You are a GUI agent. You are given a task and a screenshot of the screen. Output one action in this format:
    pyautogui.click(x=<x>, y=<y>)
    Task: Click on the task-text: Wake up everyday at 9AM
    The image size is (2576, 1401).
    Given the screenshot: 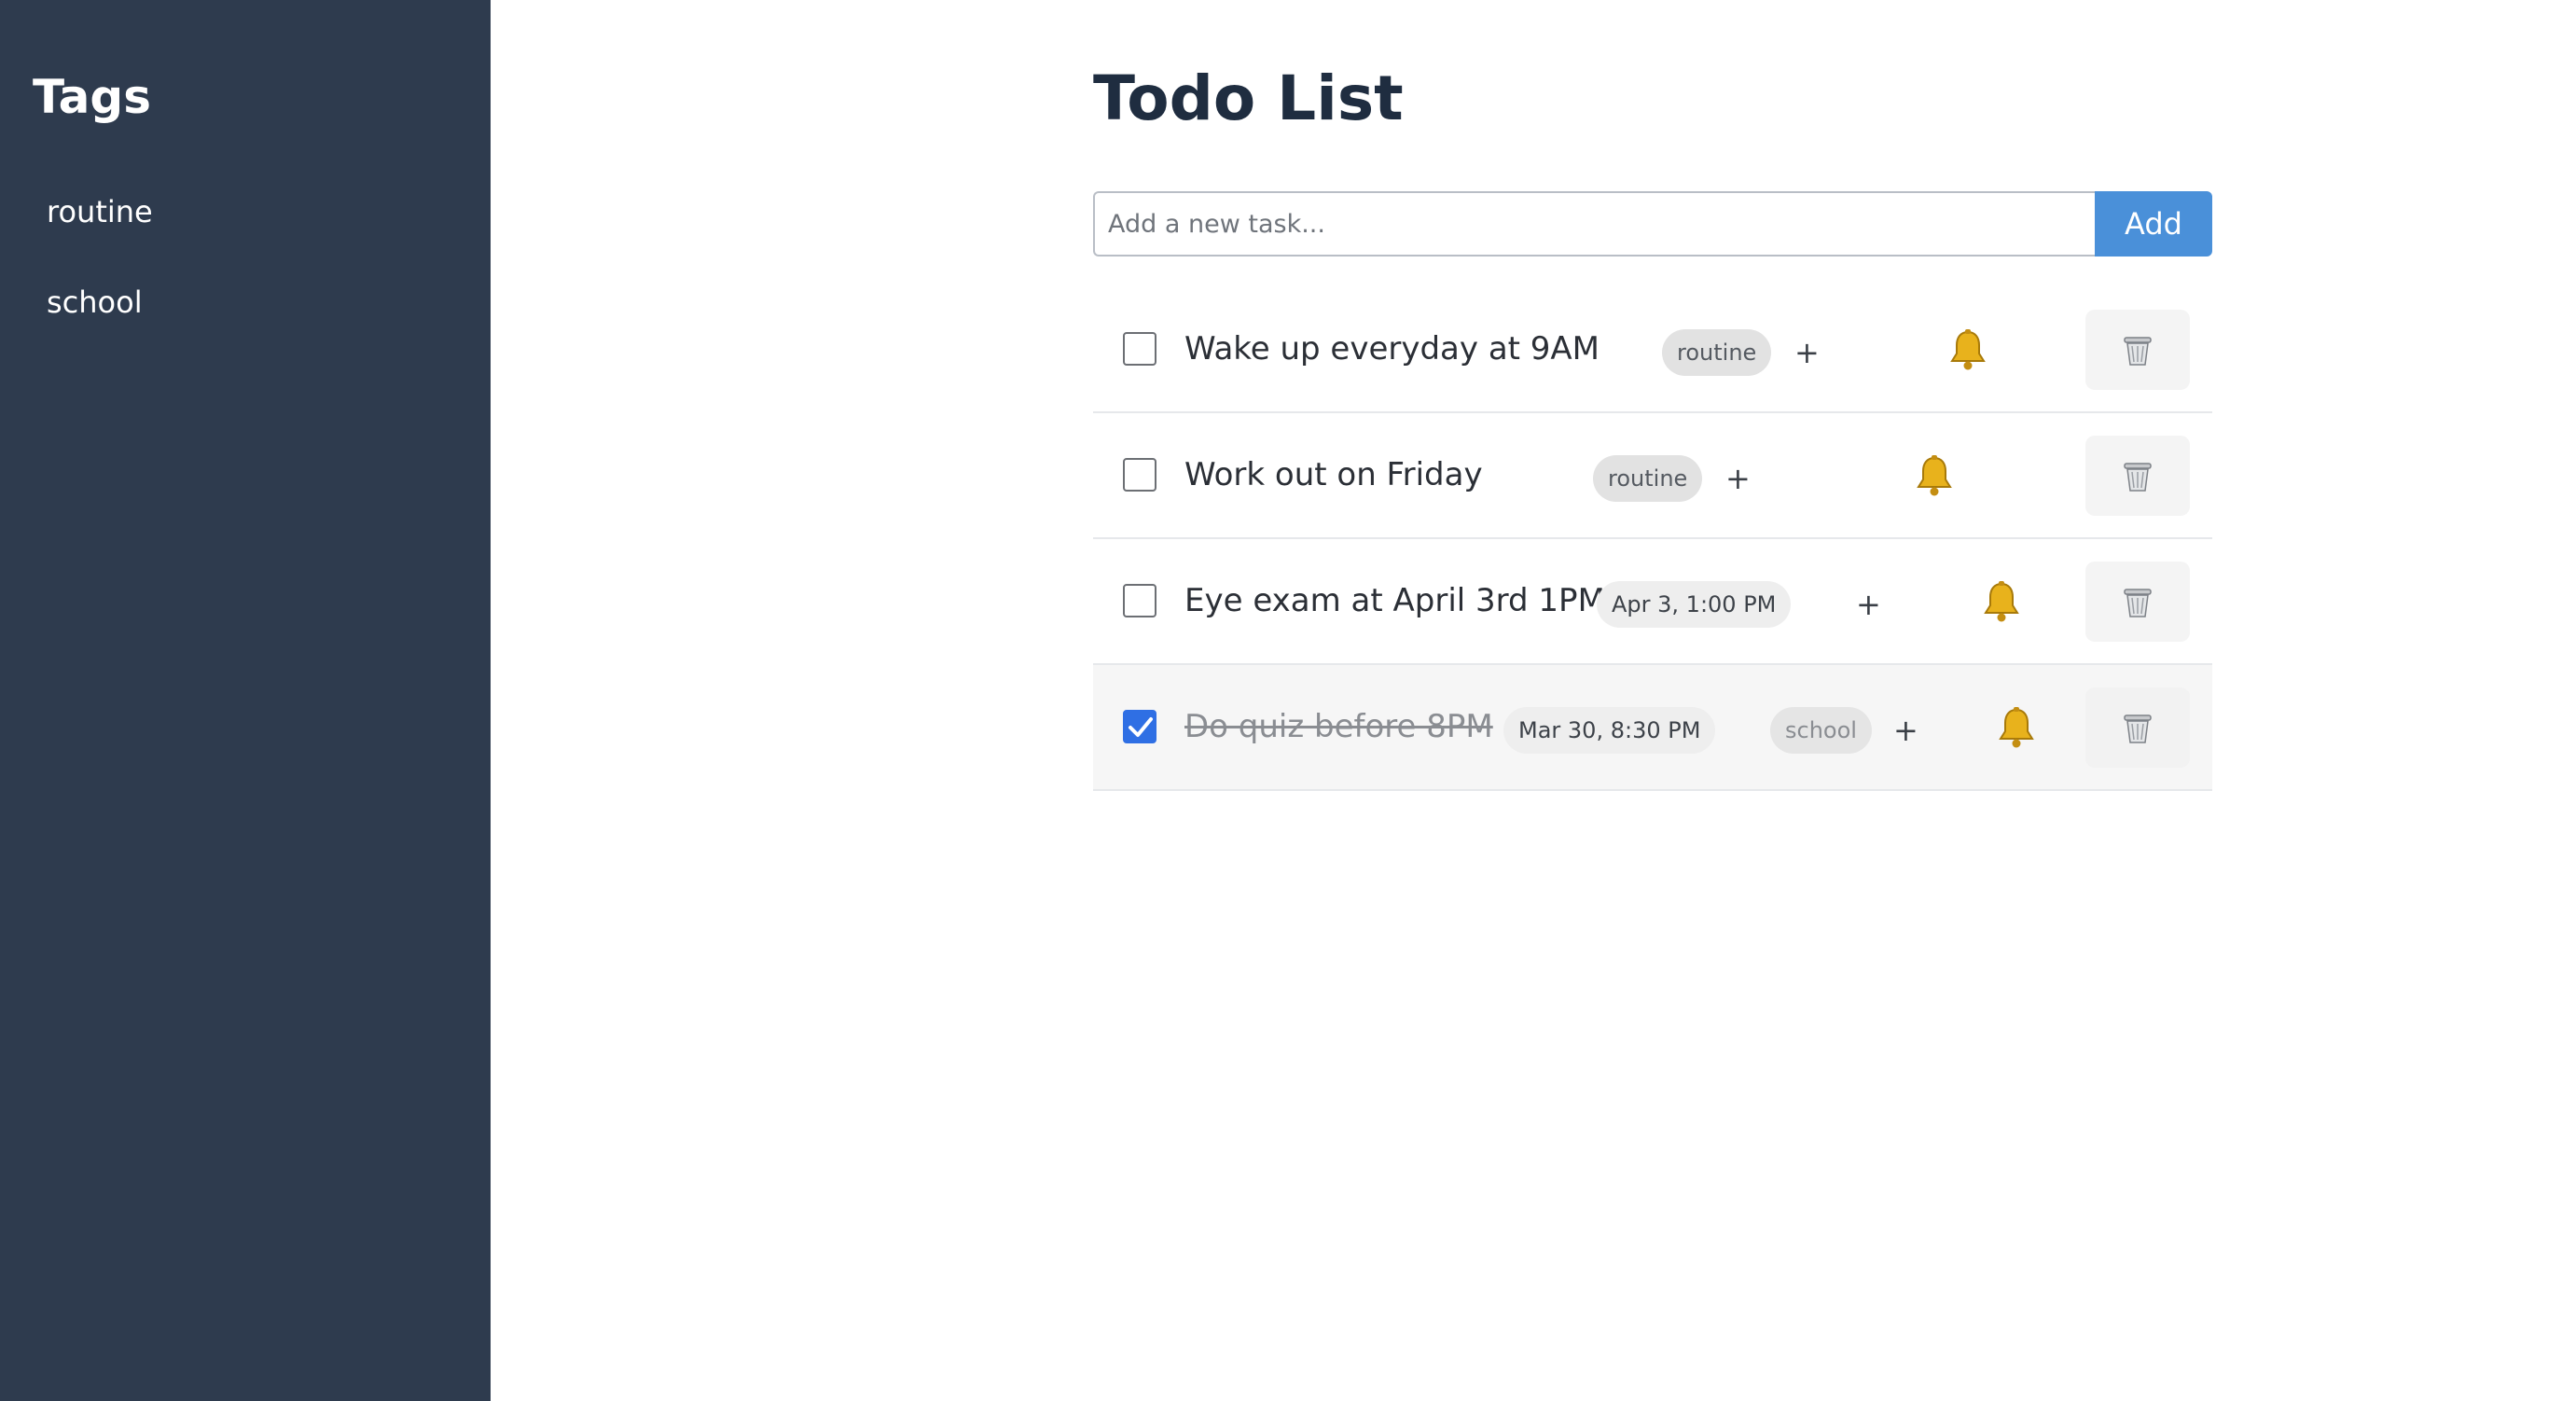 What is the action you would take?
    pyautogui.click(x=1392, y=348)
    